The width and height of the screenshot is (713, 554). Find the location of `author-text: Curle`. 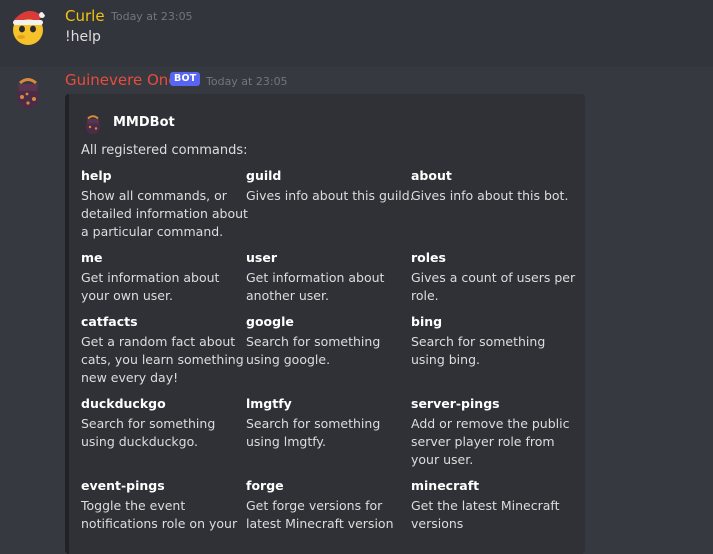

author-text: Curle is located at coordinates (85, 16).